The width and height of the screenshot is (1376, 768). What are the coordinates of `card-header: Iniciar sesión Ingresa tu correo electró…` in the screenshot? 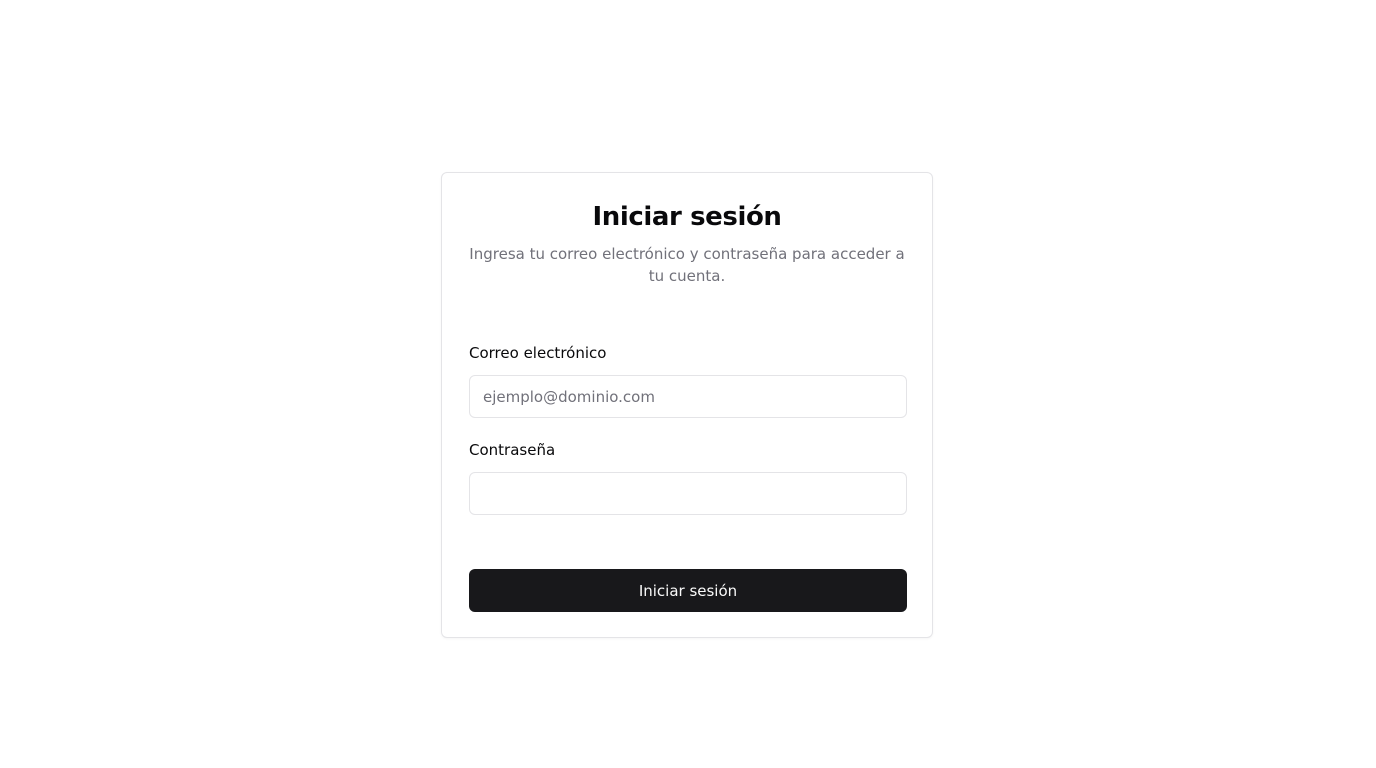 It's located at (687, 243).